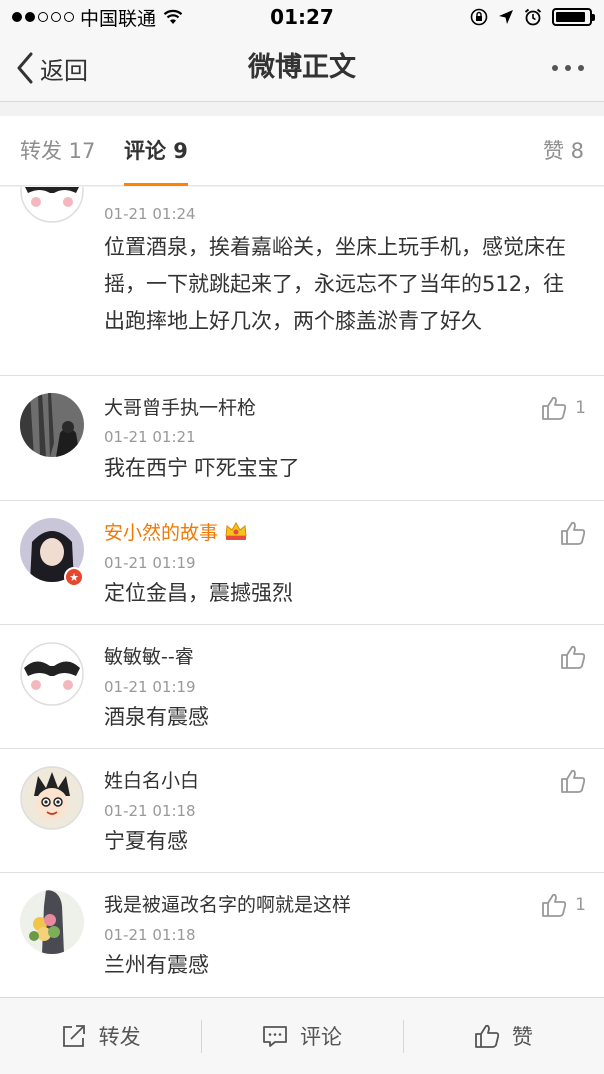 This screenshot has width=604, height=1074. What do you see at coordinates (202, 468) in the screenshot?
I see `comment-text: 我在西宁 吓死宝宝了` at bounding box center [202, 468].